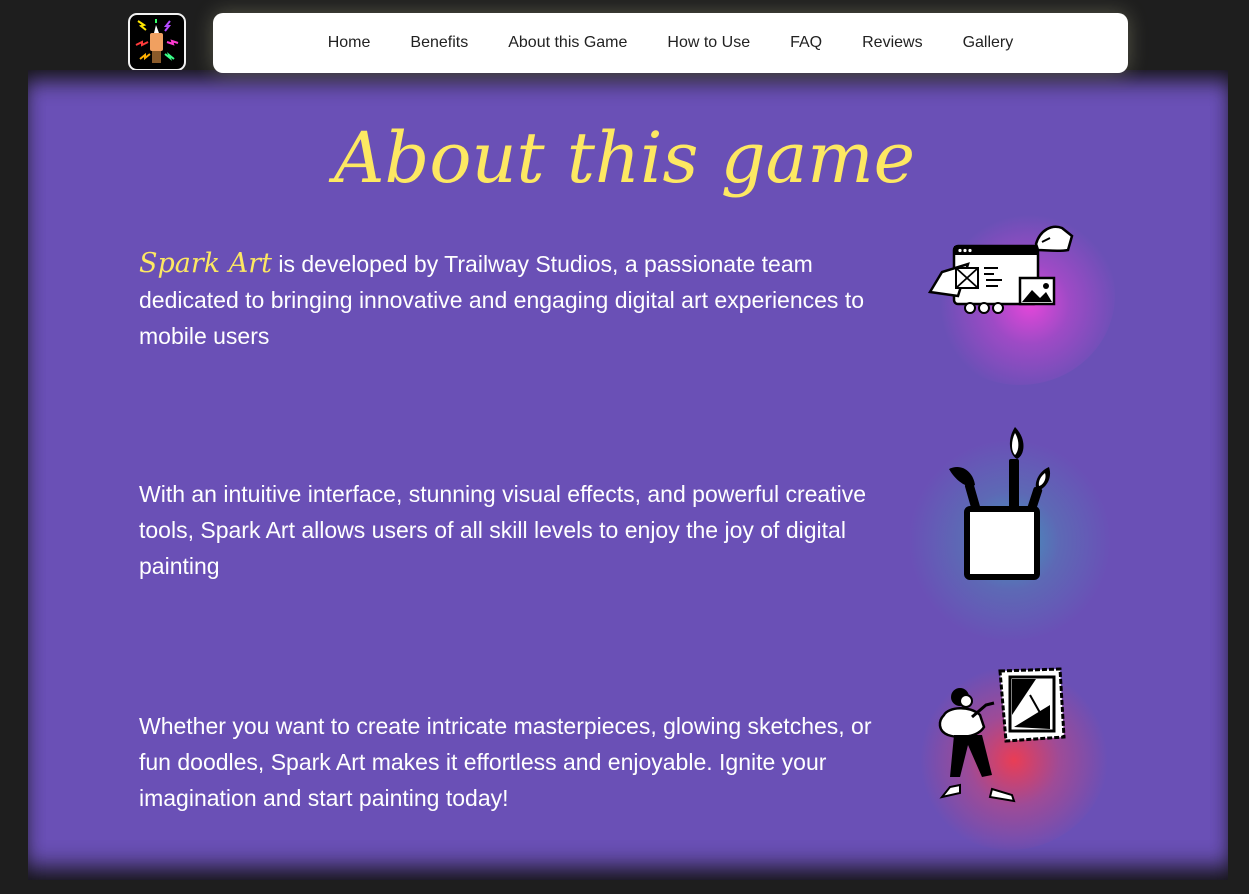  Describe the element at coordinates (205, 263) in the screenshot. I see `brand-name: Spark Art` at that location.